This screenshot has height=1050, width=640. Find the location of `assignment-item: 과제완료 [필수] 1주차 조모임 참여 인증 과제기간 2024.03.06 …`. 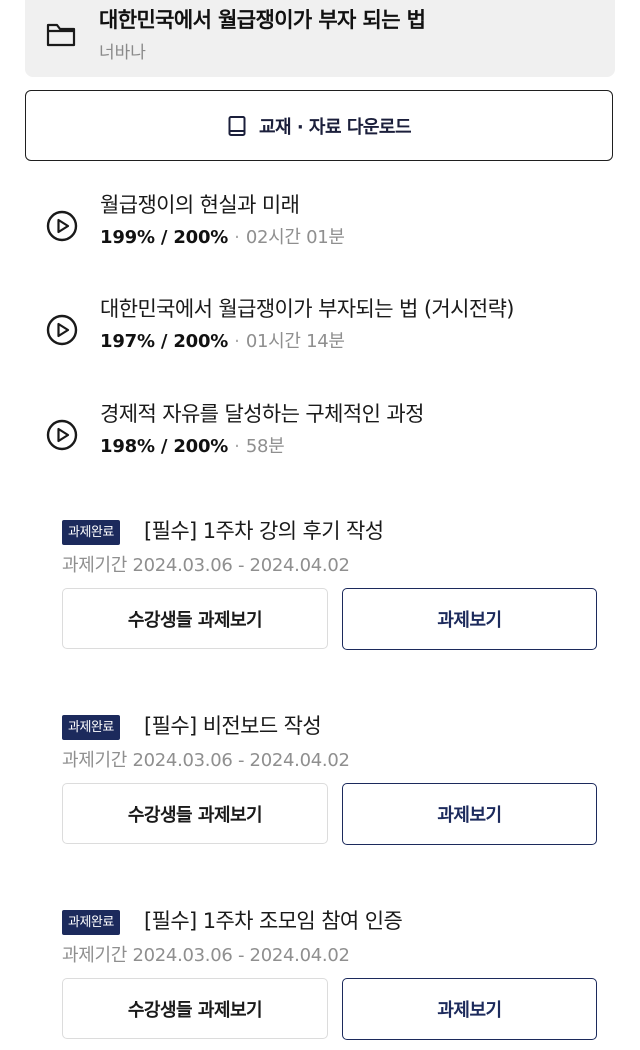

assignment-item: 과제완료 [필수] 1주차 조모임 참여 인증 과제기간 2024.03.06 … is located at coordinates (332, 977).